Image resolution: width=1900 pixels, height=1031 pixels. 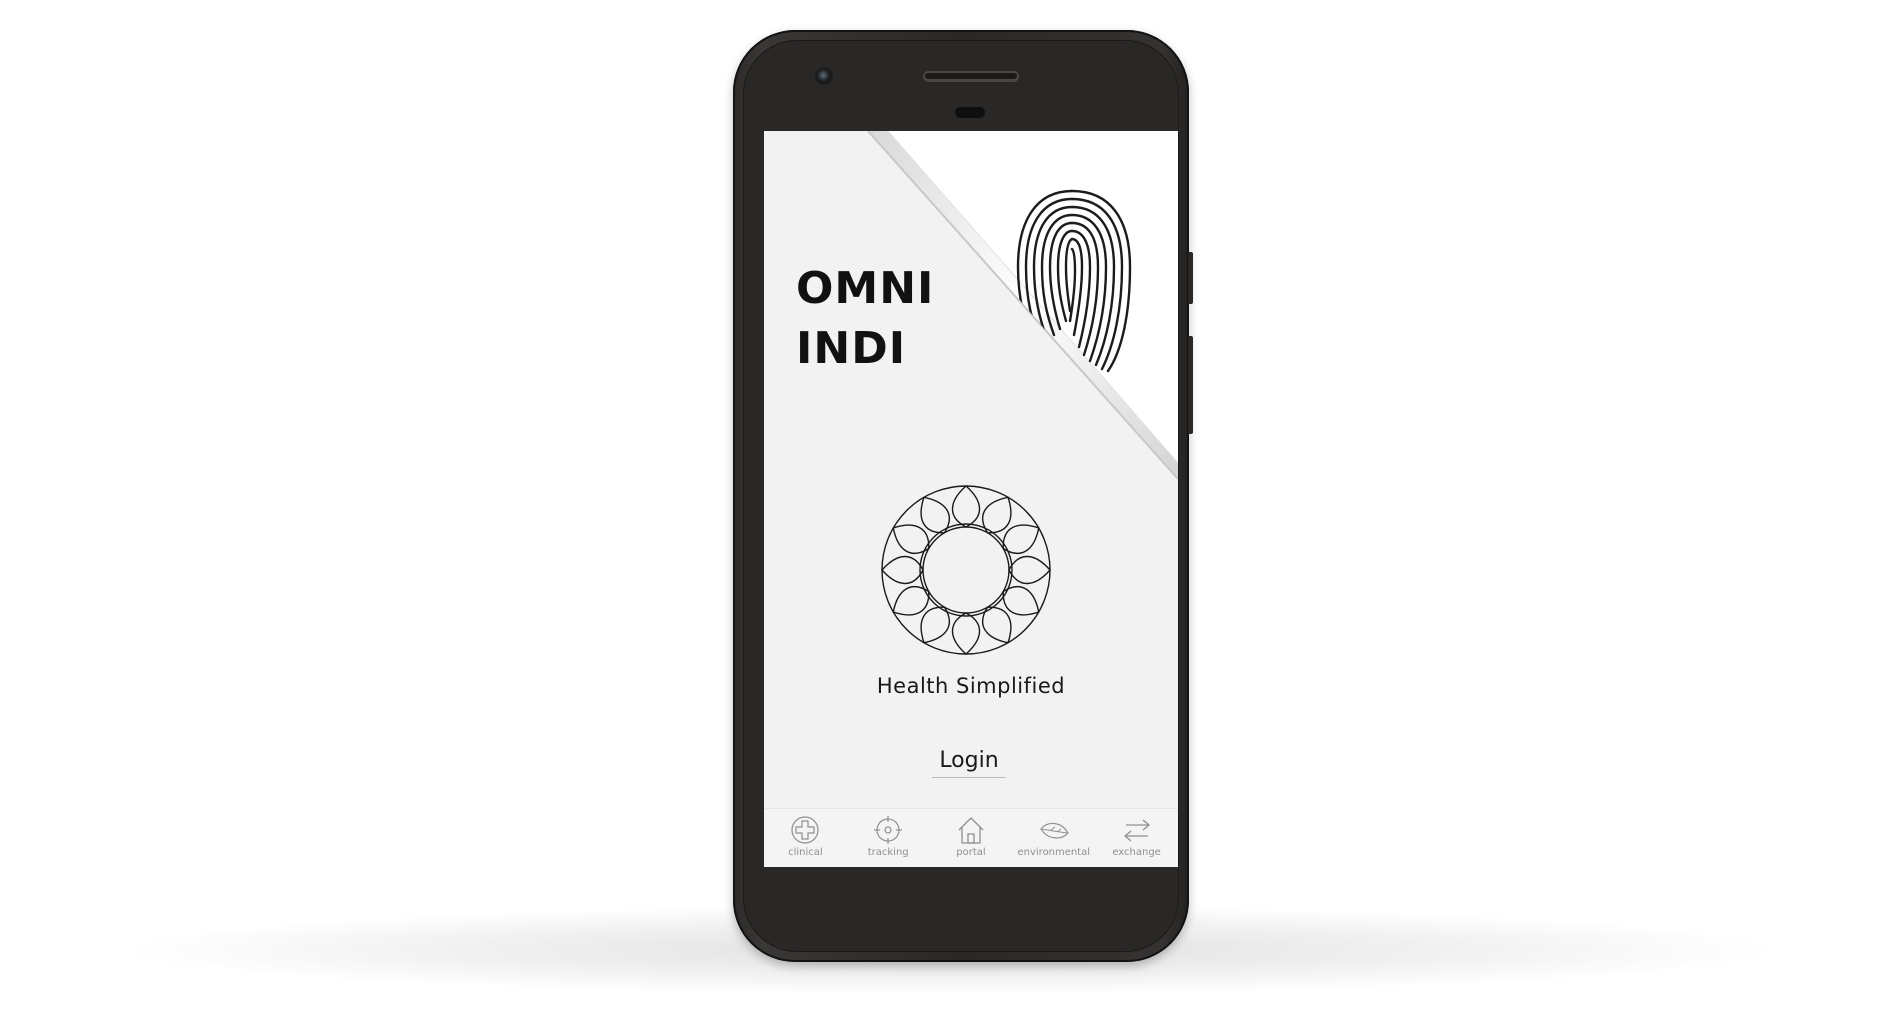 I want to click on nav-label-exchange: exchange, so click(x=1136, y=852).